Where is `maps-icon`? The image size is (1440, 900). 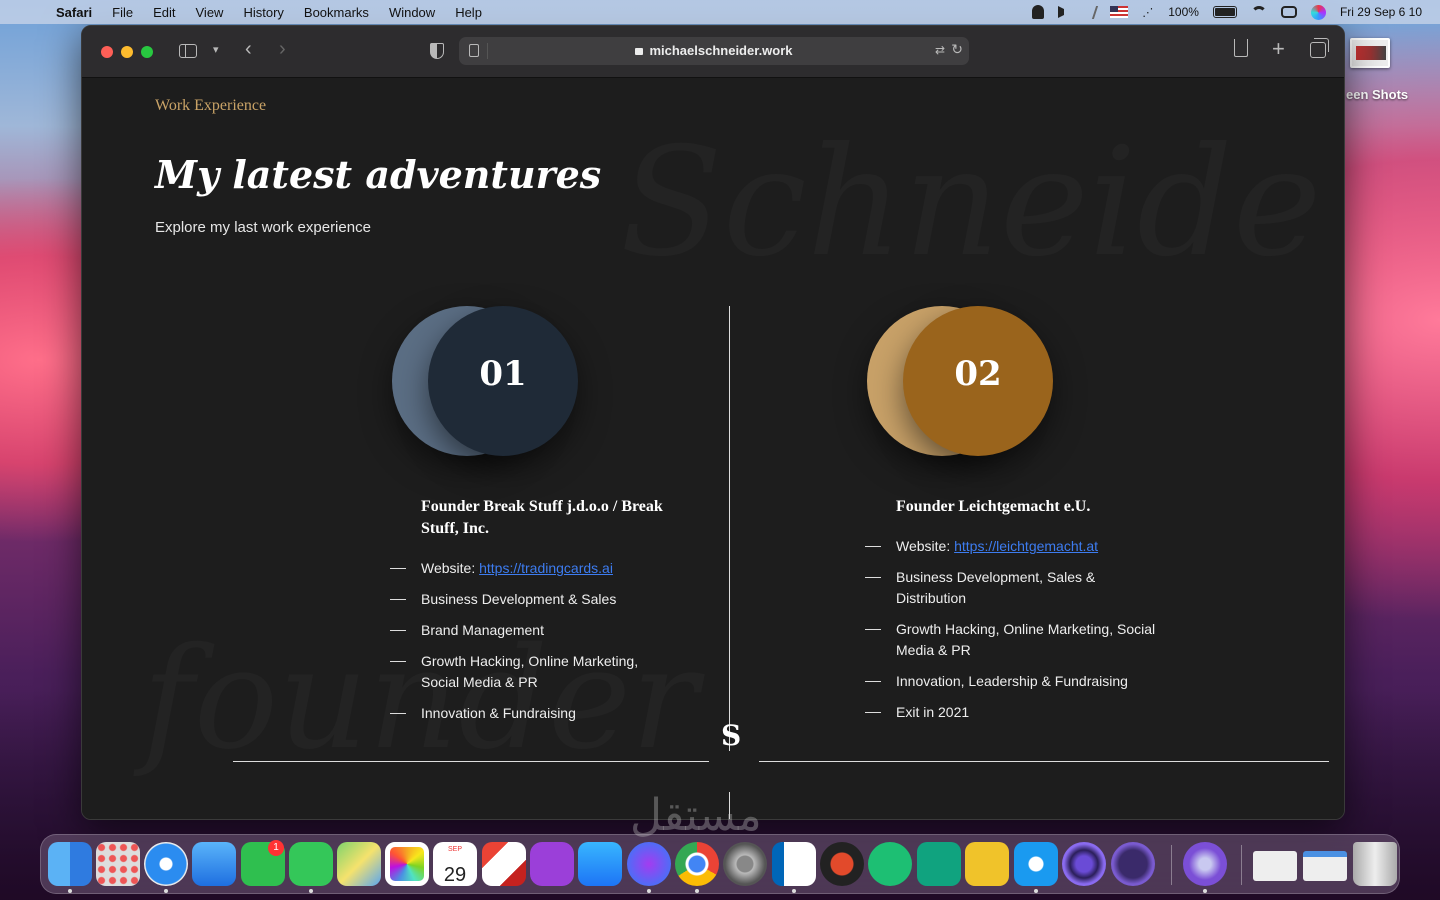 maps-icon is located at coordinates (359, 864).